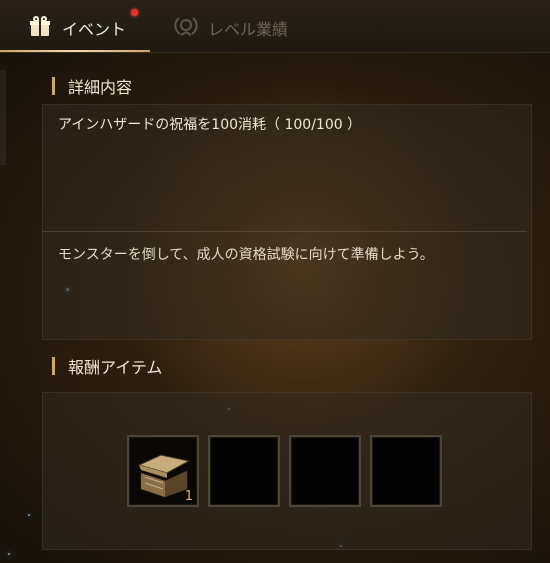 This screenshot has height=563, width=550. Describe the element at coordinates (164, 475) in the screenshot. I see `chest-icon` at that location.